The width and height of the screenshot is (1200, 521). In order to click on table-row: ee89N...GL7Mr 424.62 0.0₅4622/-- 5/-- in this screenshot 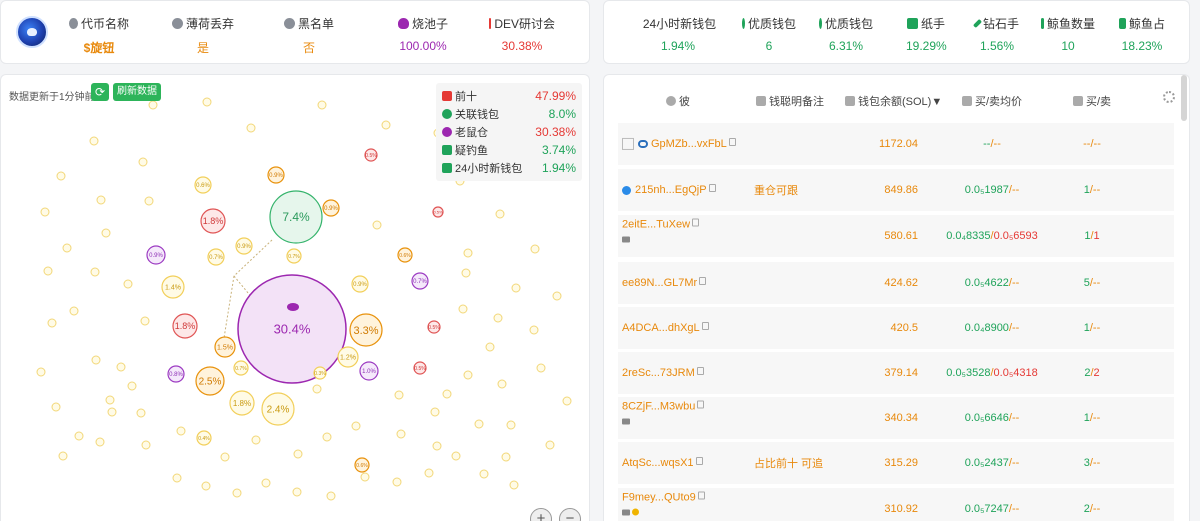, I will do `click(896, 283)`.